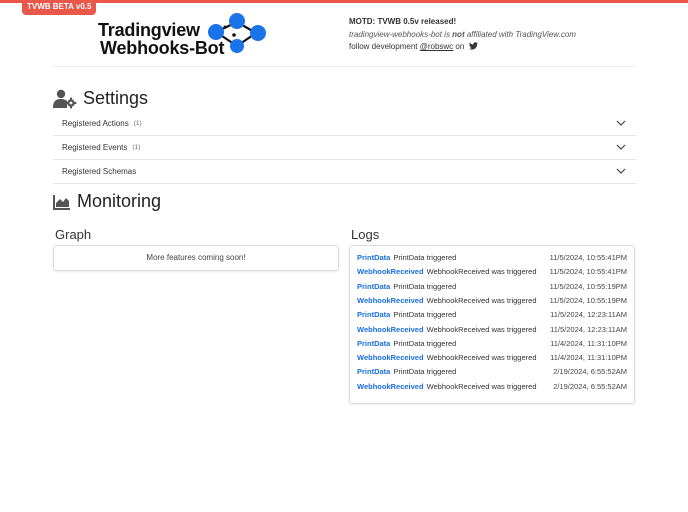 This screenshot has height=512, width=688. Describe the element at coordinates (344, 124) in the screenshot. I see `accordion-registered-actions: Registered Actions (1)` at that location.